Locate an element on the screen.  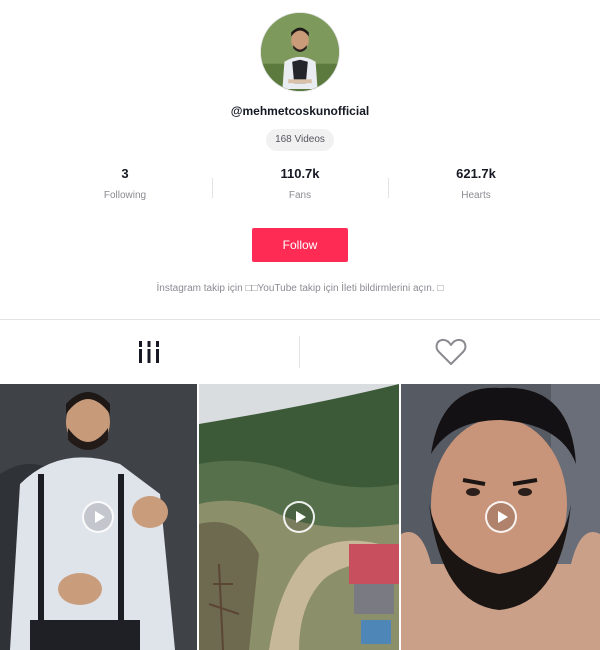
stats-row: 3 Following 110.7k Fans 621.7k Hearts is located at coordinates (300, 187).